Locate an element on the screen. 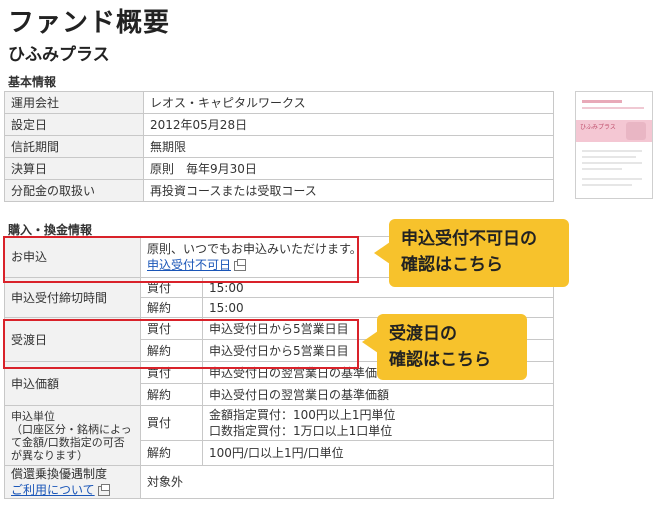 This screenshot has height=517, width=660. row-value: 再投資コースまたは受取コース is located at coordinates (348, 190).